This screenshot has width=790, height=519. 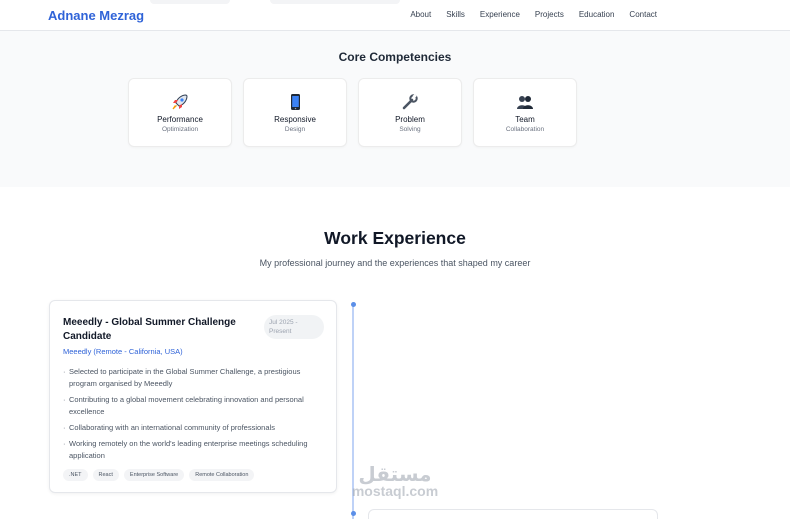 I want to click on phone-icon, so click(x=295, y=102).